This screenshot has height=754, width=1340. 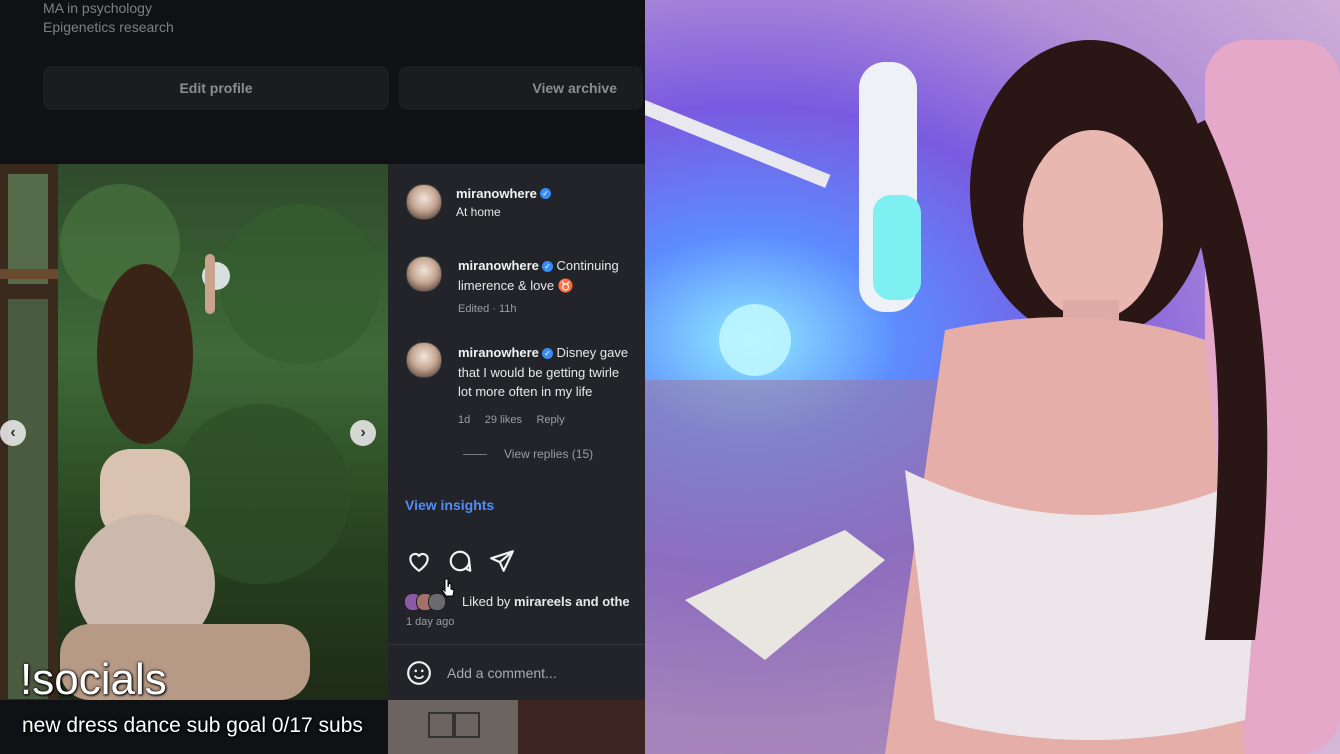 What do you see at coordinates (460, 561) in the screenshot?
I see `comment-icon` at bounding box center [460, 561].